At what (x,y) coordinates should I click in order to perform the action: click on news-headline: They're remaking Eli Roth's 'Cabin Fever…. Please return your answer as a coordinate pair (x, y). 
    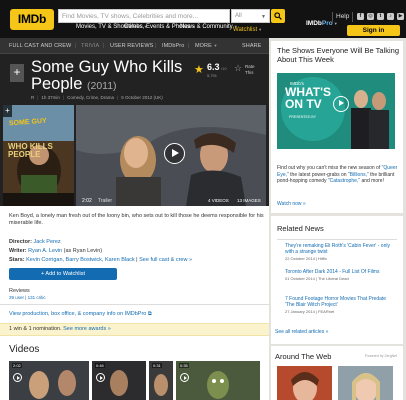
    Looking at the image, I should click on (341, 249).